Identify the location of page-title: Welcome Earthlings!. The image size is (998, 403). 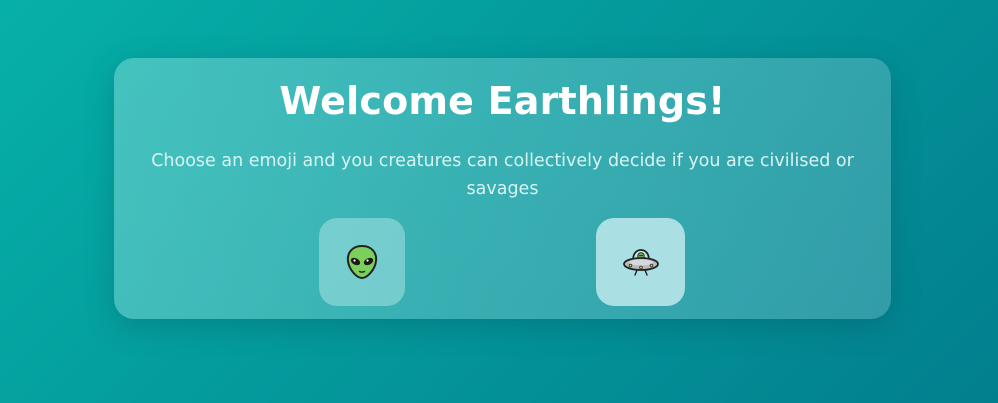
(502, 101).